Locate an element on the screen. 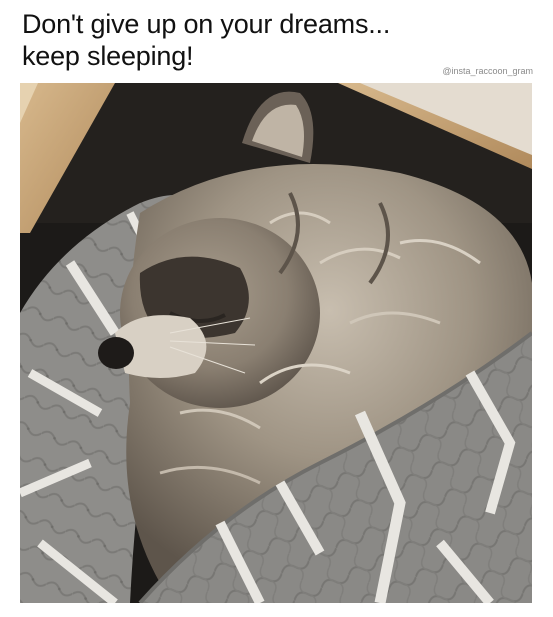 The image size is (553, 617). watermark-handle: @insta_raccoon_gram is located at coordinates (487, 71).